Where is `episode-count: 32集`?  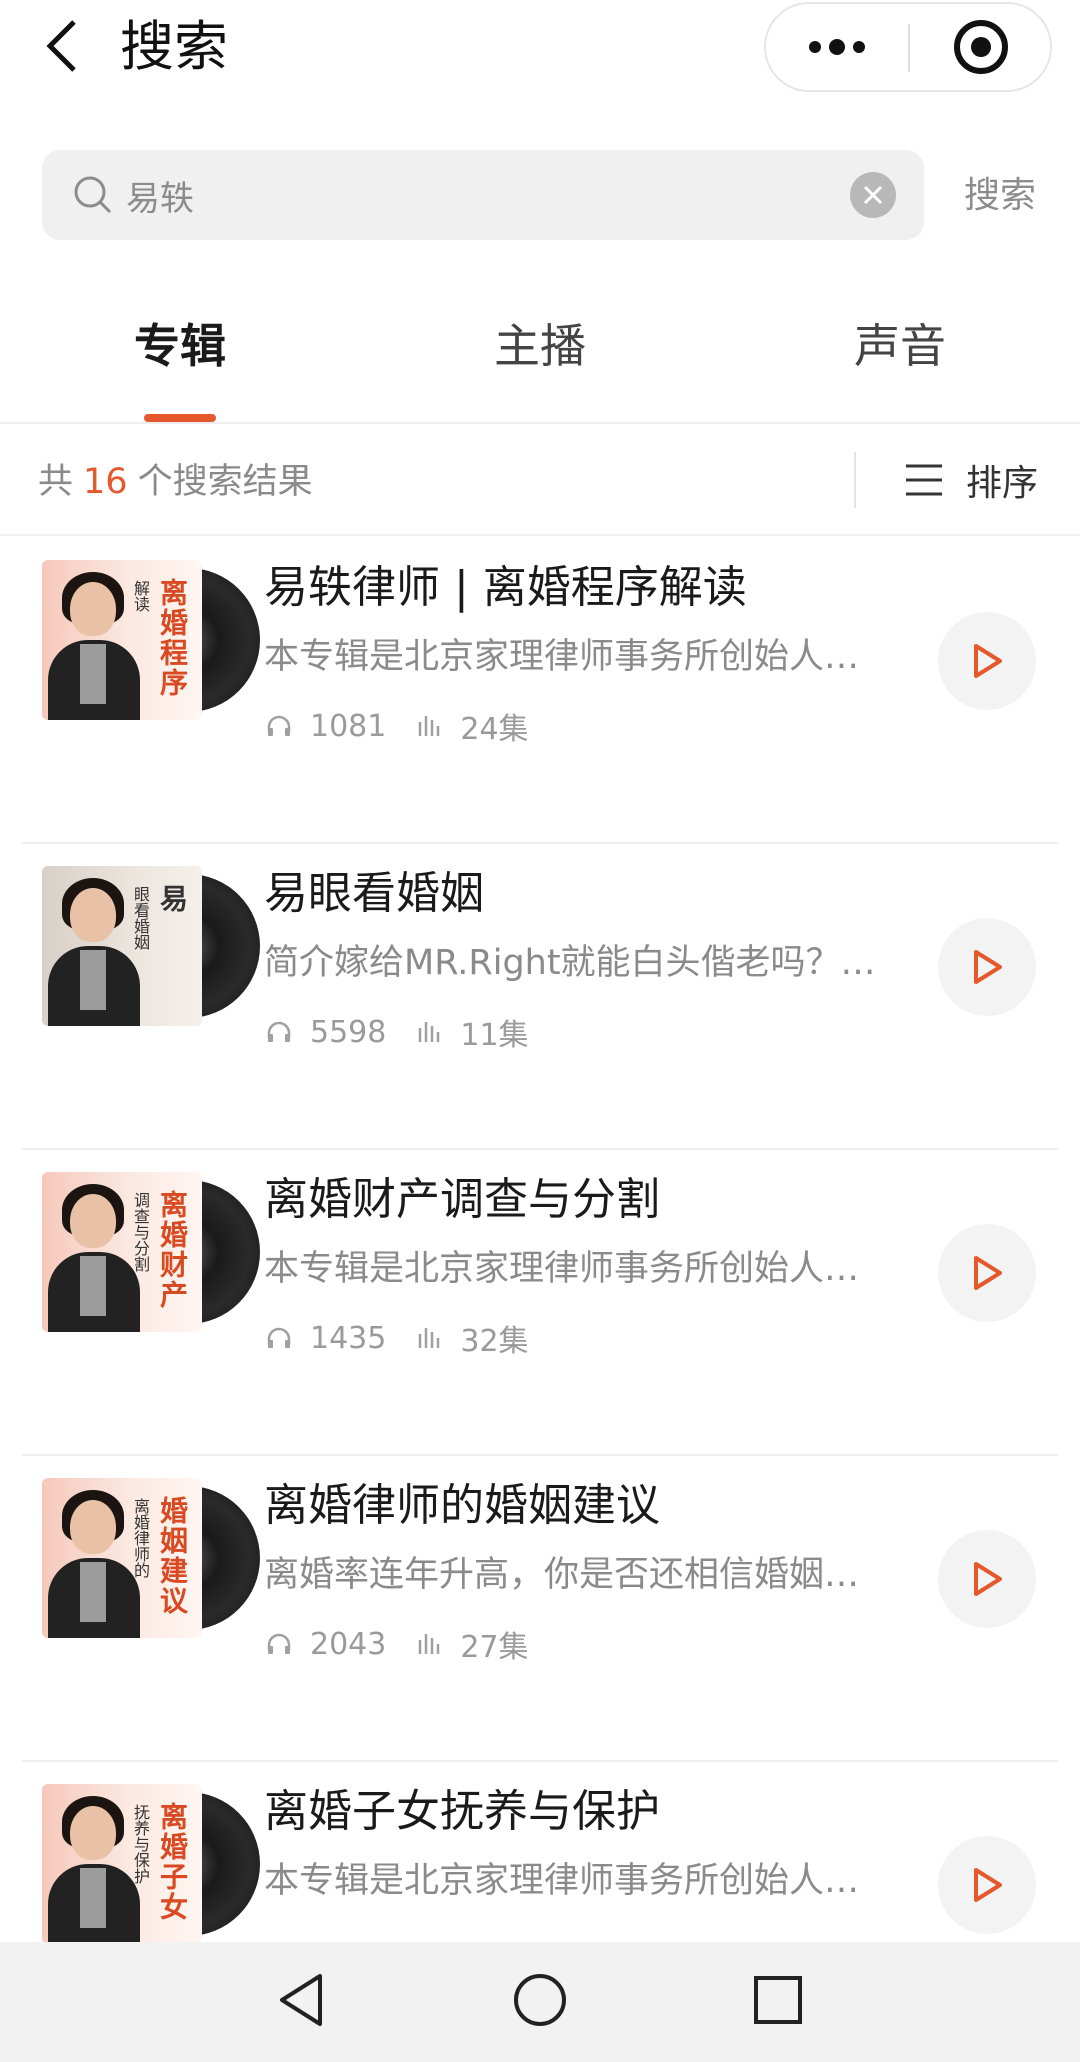 episode-count: 32集 is located at coordinates (494, 1341).